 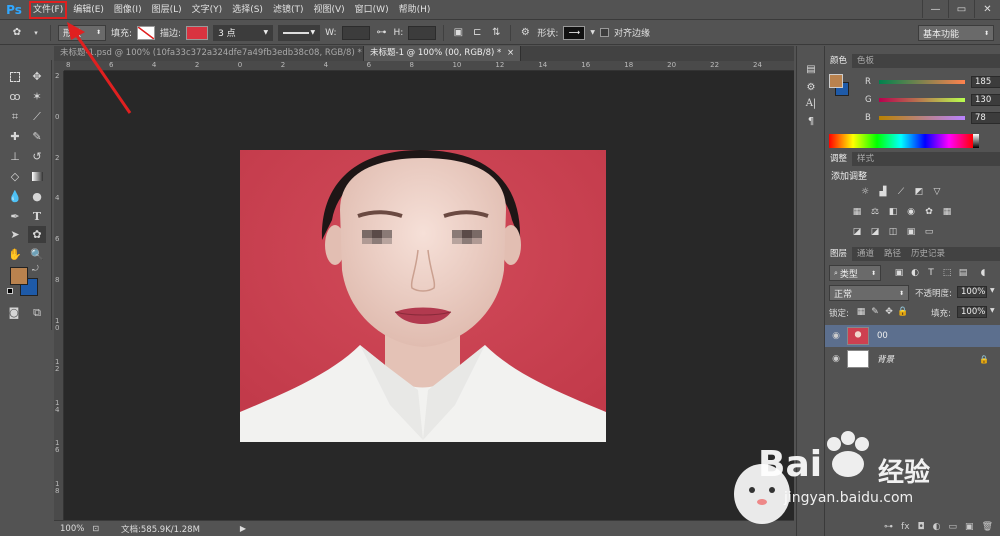 What do you see at coordinates (983, 273) in the screenshot?
I see `filter-toggle-icon: ◖` at bounding box center [983, 273].